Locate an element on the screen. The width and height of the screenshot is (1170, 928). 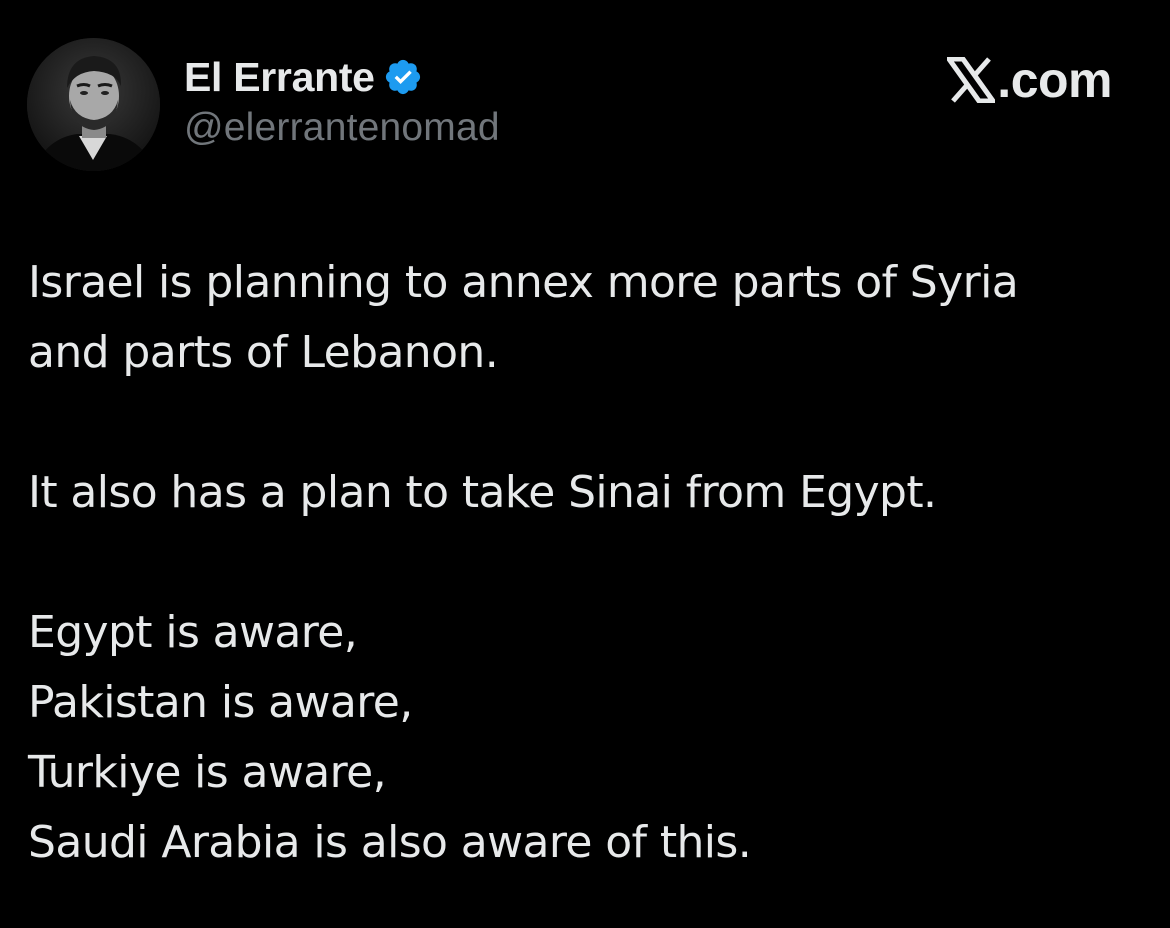
tweet-line: Pakistan is aware, is located at coordinates (220, 702).